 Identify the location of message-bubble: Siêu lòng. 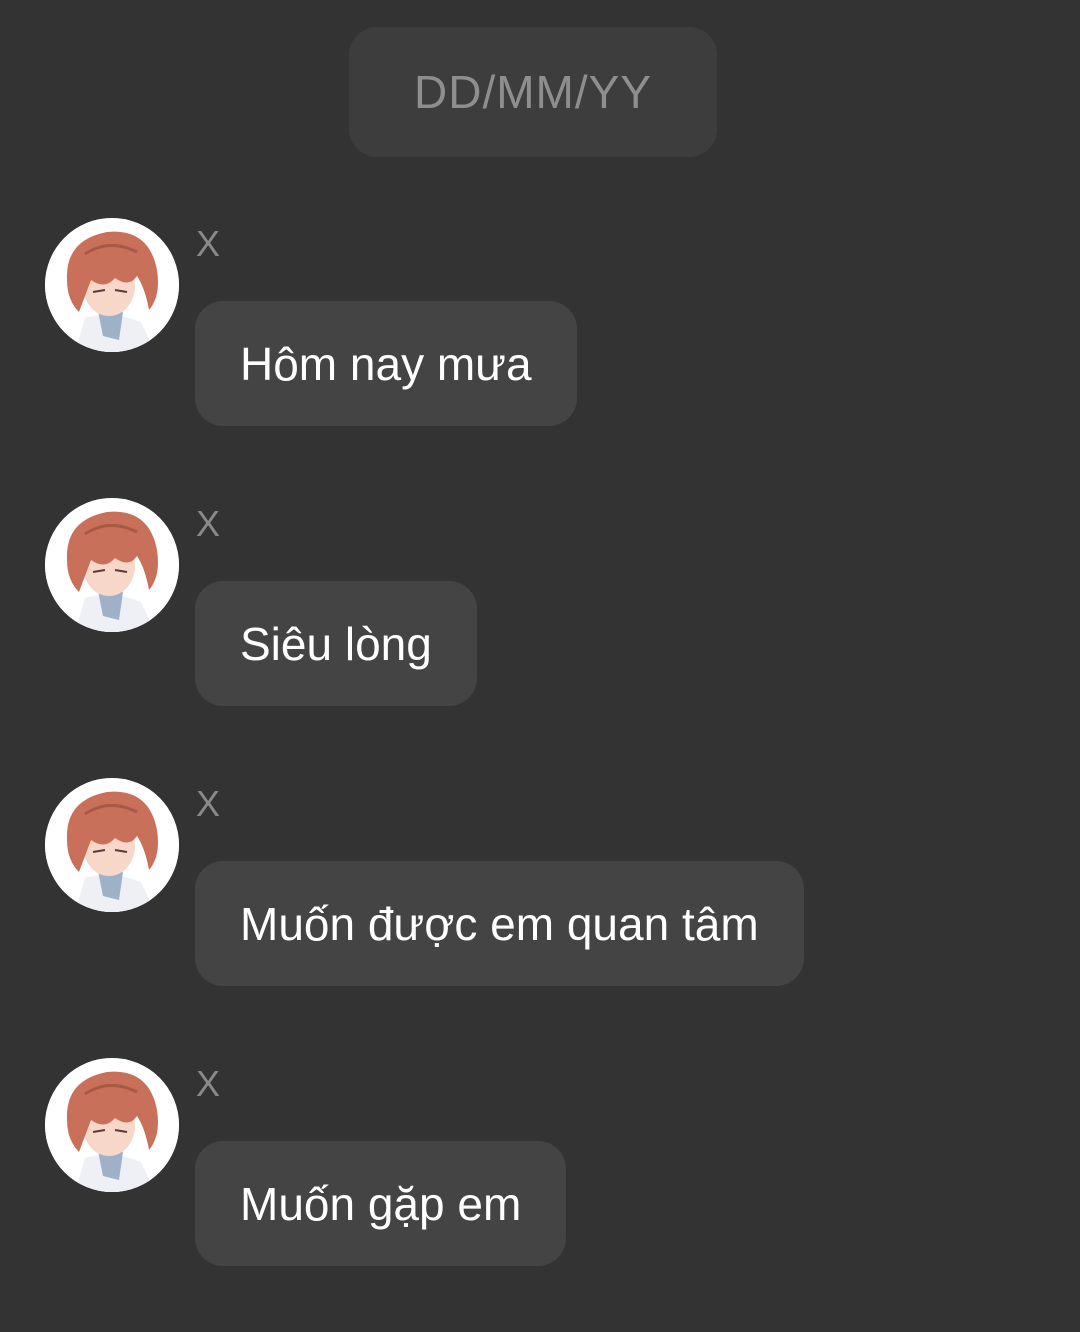
(336, 643).